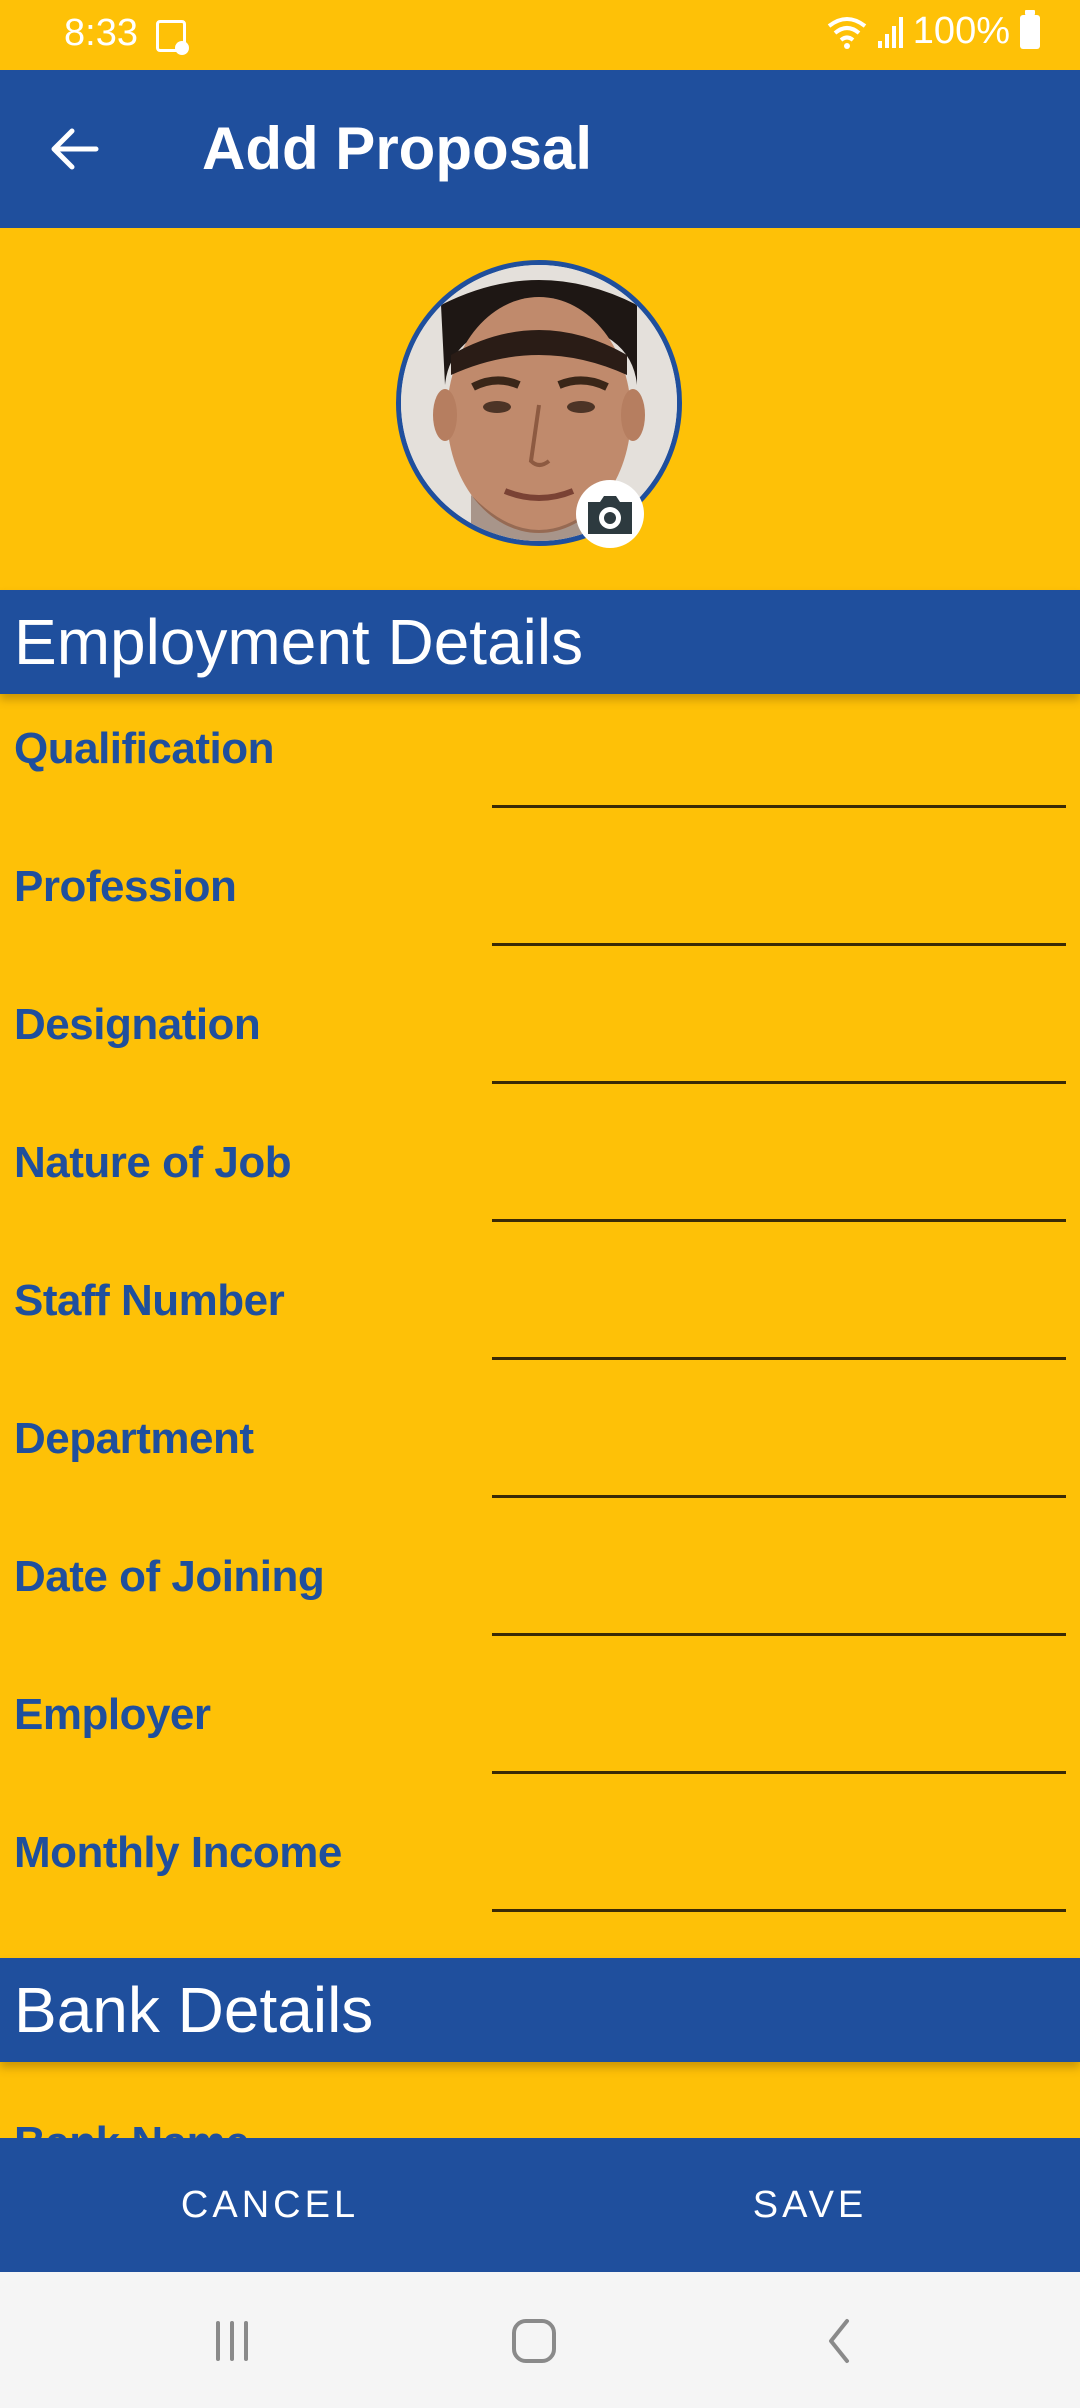 This screenshot has width=1080, height=2408. I want to click on form-row-profession: Profession, so click(540, 905).